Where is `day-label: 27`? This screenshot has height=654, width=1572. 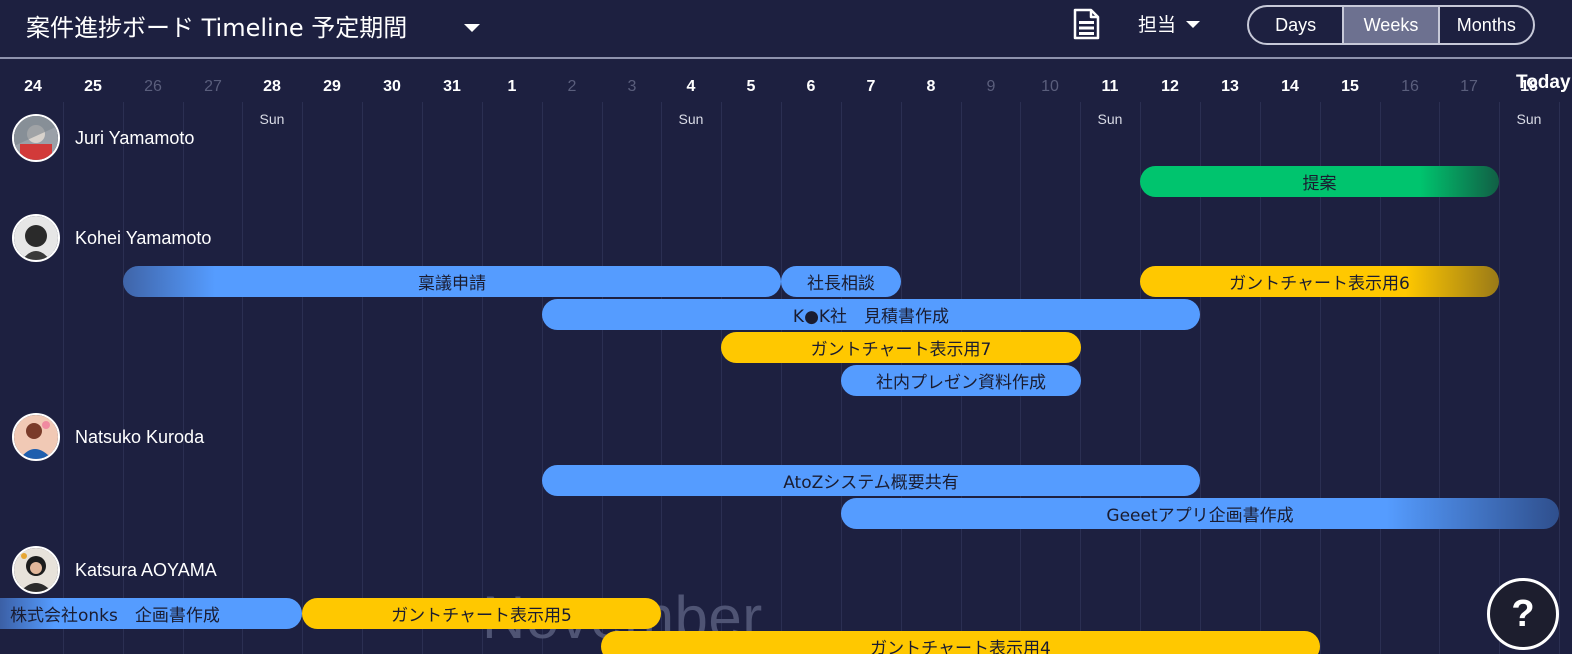 day-label: 27 is located at coordinates (213, 86).